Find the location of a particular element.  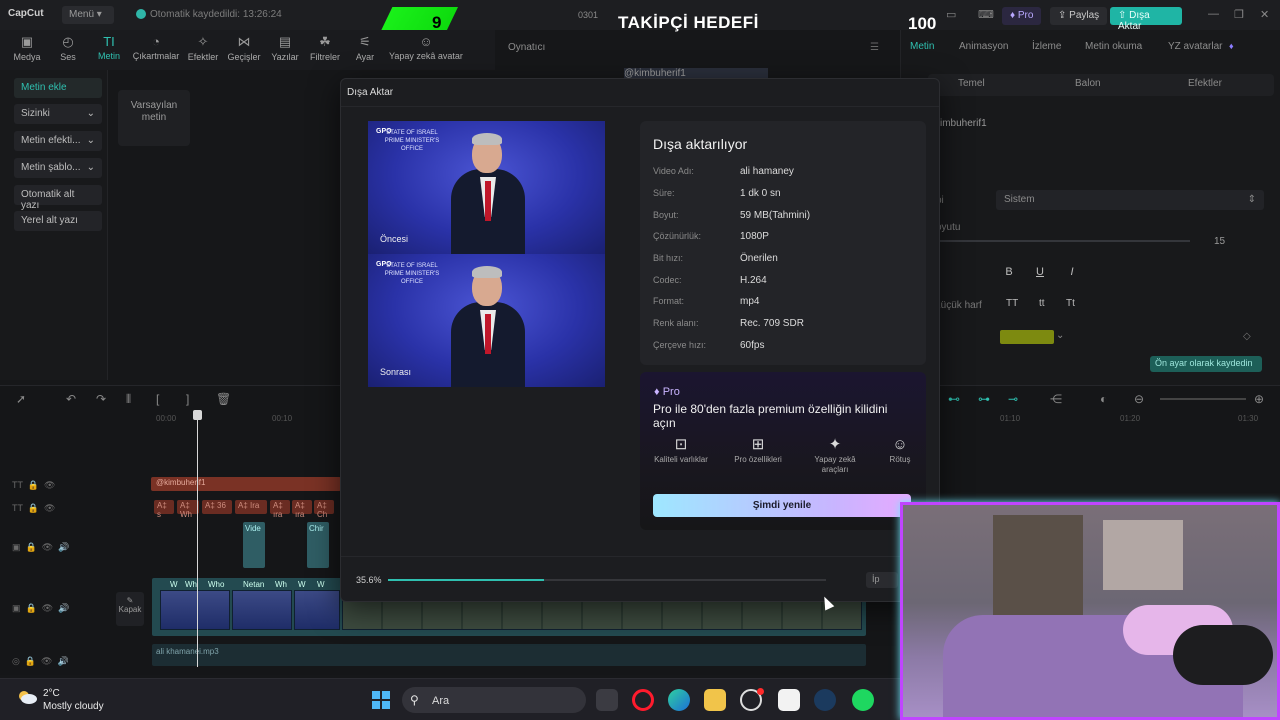

transition-icon: ⋈ is located at coordinates (244, 41).